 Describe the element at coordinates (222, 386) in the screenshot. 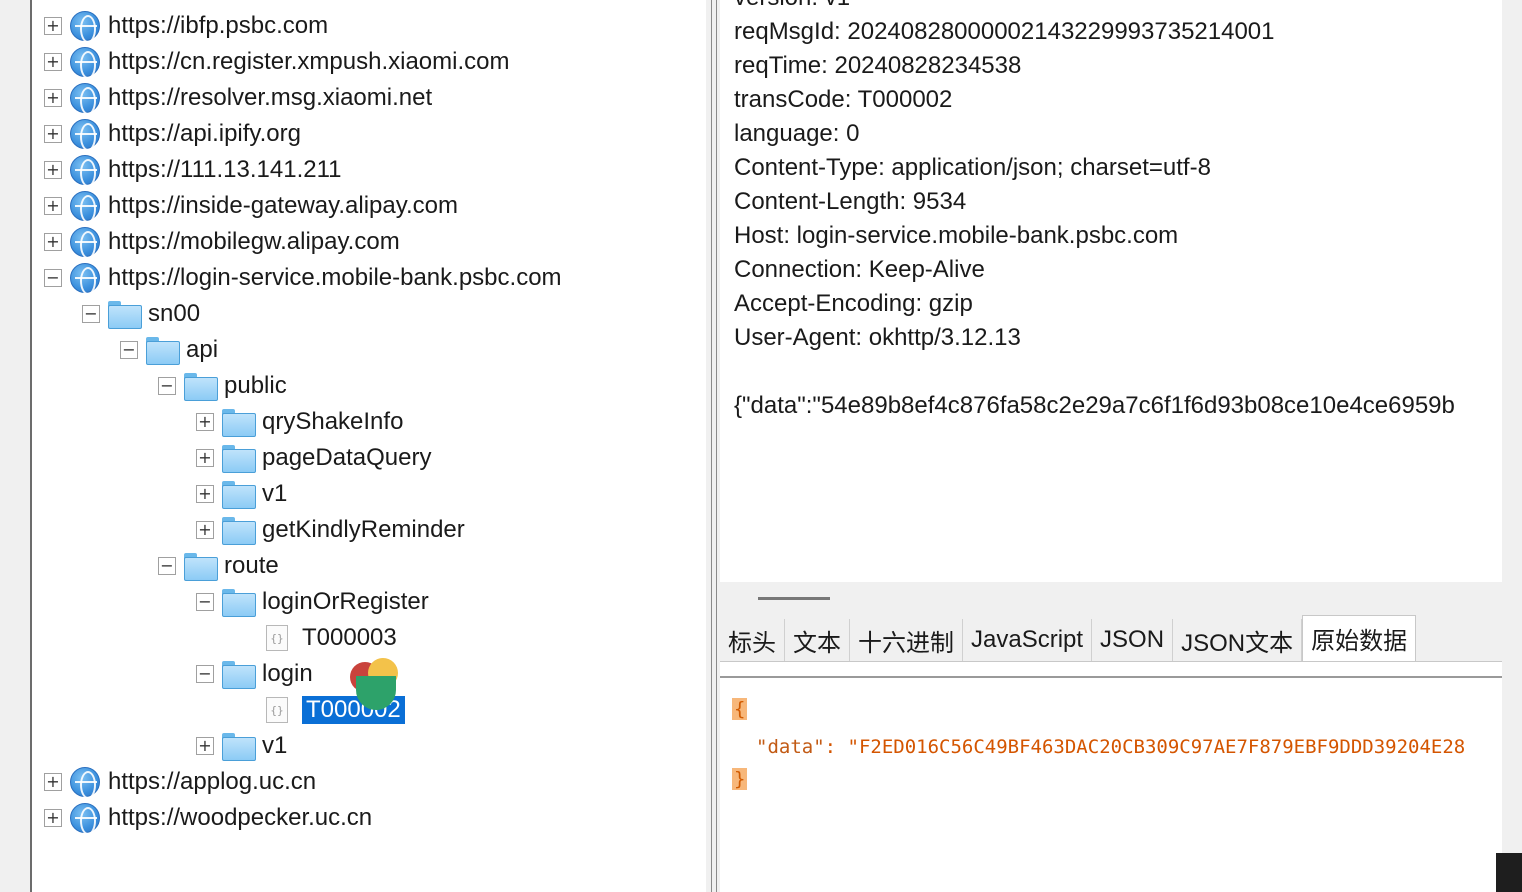

I see `tree-folder-row: − public` at that location.